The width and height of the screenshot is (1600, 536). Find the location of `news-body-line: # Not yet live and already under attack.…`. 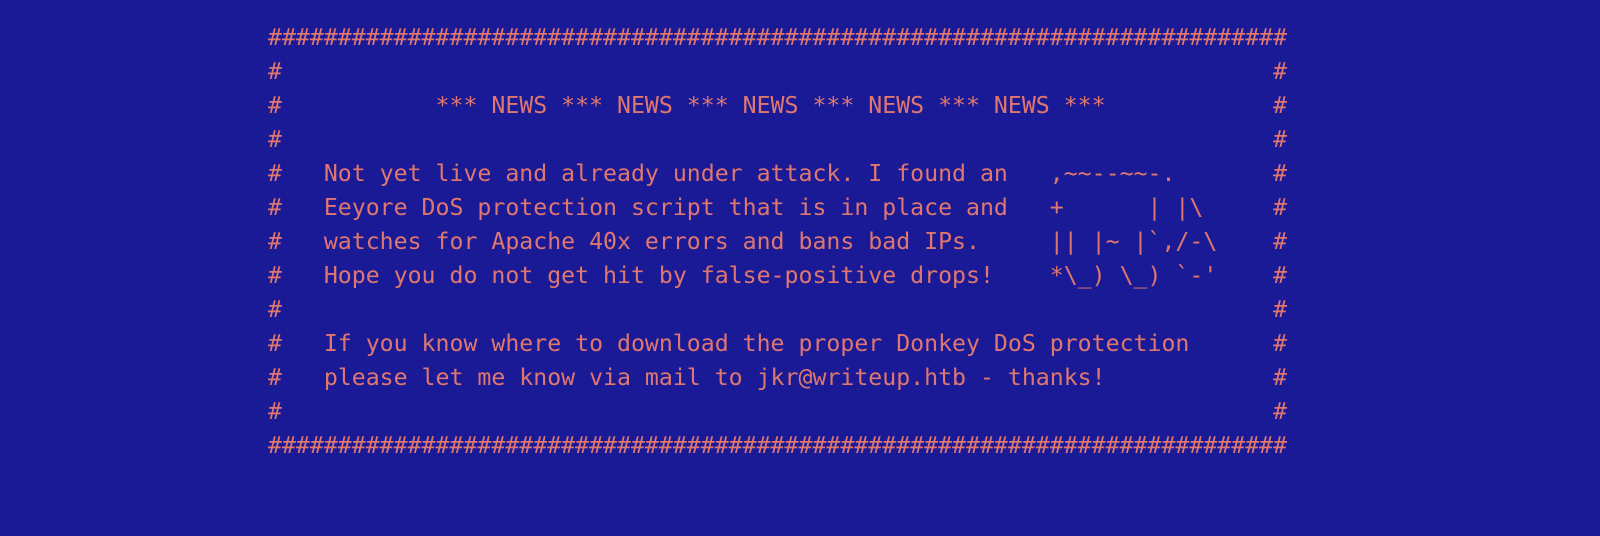

news-body-line: # Not yet live and already under attack.… is located at coordinates (778, 173).